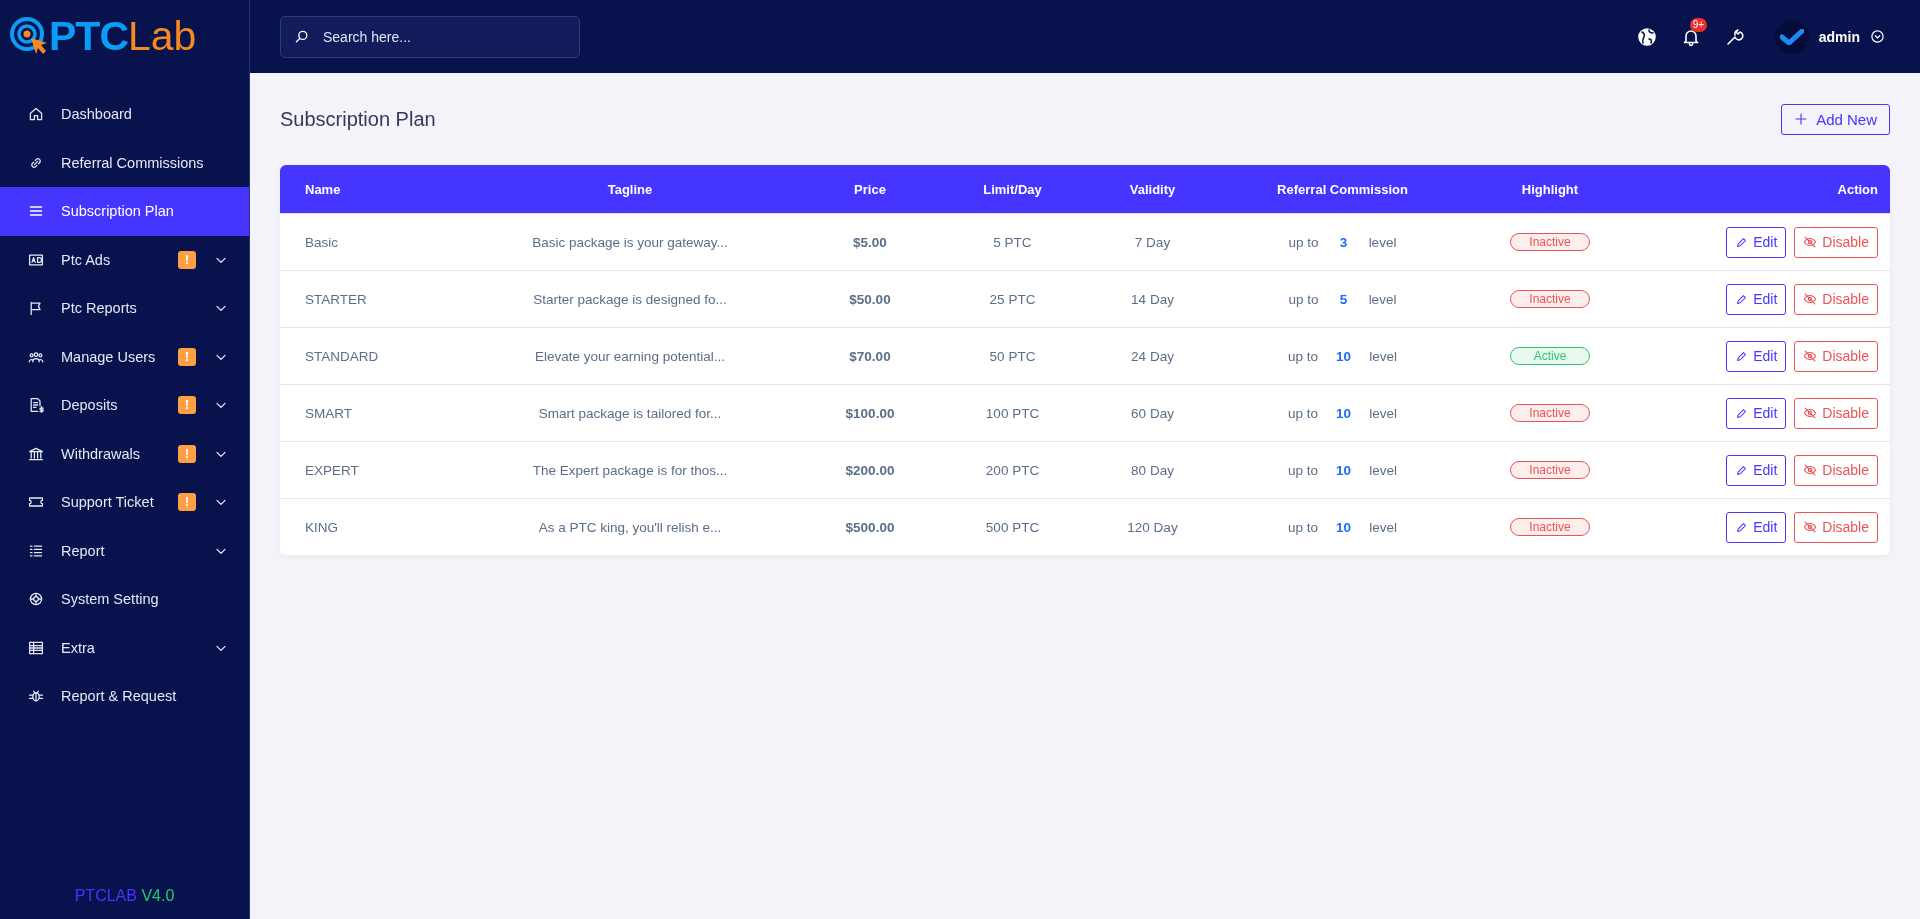 The width and height of the screenshot is (1920, 919). Describe the element at coordinates (630, 189) in the screenshot. I see `column-header: Tagline` at that location.